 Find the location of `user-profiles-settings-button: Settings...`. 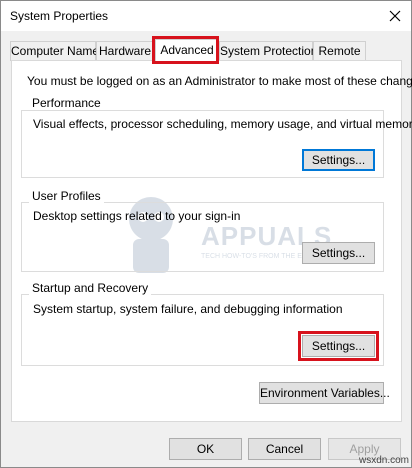

user-profiles-settings-button: Settings... is located at coordinates (338, 253).